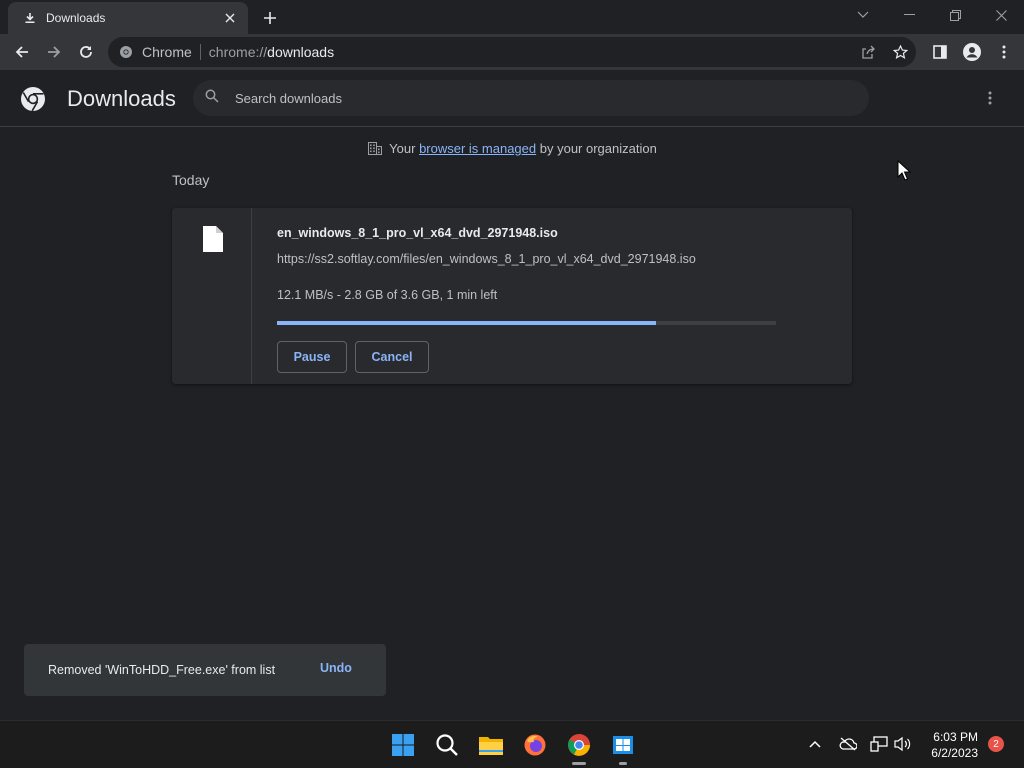  What do you see at coordinates (512, 744) in the screenshot?
I see `windows-taskbar: 6:03 PM 6/2/2023 2` at bounding box center [512, 744].